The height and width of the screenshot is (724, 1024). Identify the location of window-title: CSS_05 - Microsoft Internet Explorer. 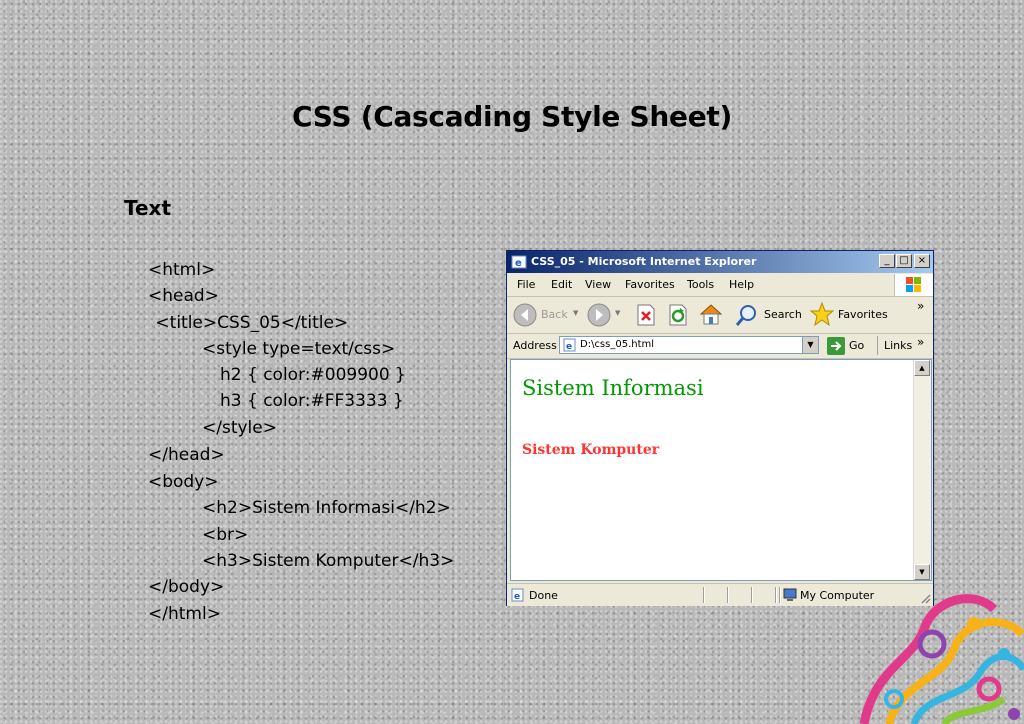
(644, 261).